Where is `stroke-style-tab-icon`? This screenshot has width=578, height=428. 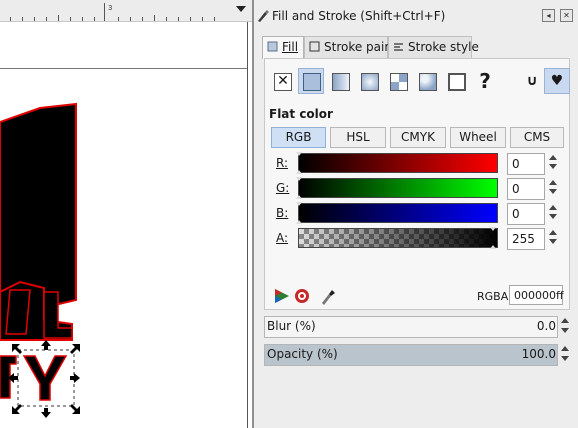 stroke-style-tab-icon is located at coordinates (398, 47).